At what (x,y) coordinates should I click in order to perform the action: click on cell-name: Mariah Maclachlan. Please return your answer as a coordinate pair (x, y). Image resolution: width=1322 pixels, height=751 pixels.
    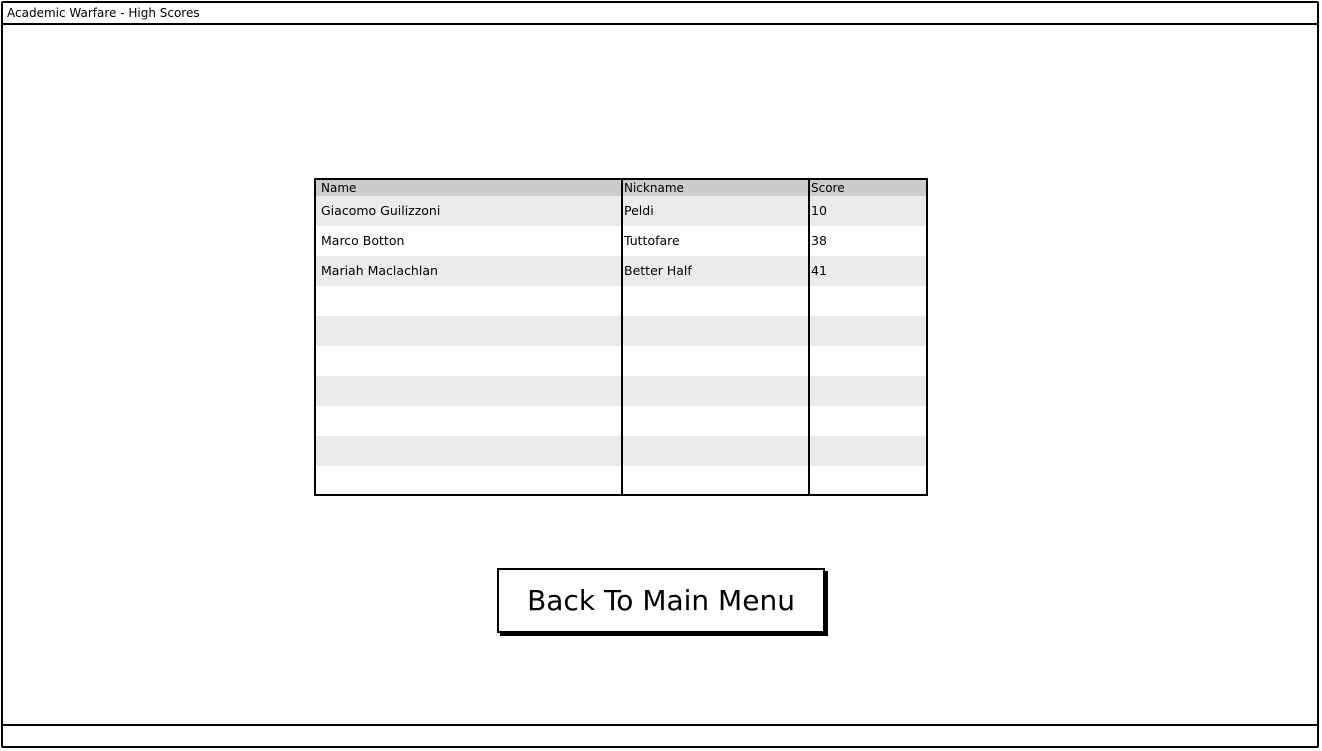
    Looking at the image, I should click on (379, 270).